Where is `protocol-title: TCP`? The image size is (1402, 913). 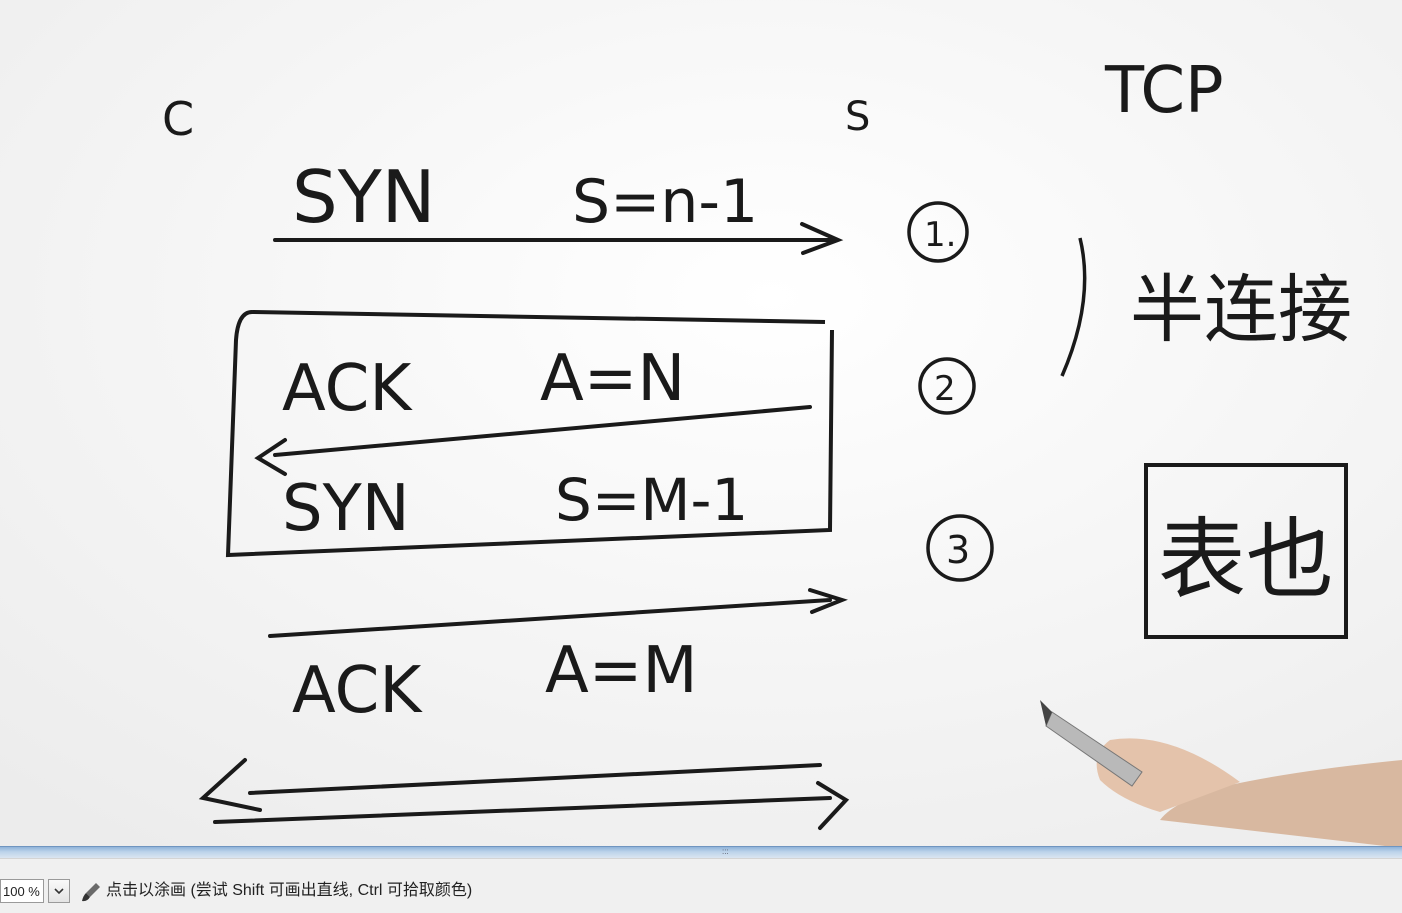
protocol-title: TCP is located at coordinates (1164, 91).